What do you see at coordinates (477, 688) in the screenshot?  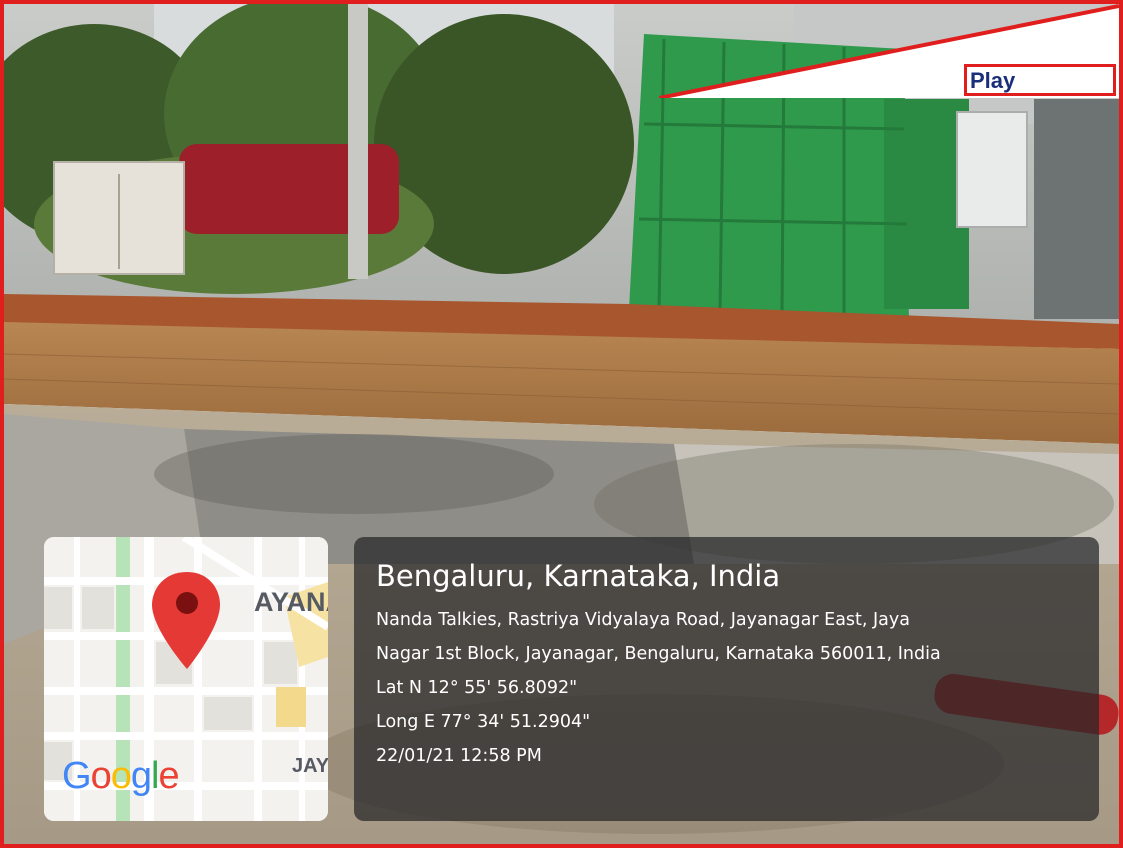 I see `latitude-value: Lat N 12° 55' 56.8092"` at bounding box center [477, 688].